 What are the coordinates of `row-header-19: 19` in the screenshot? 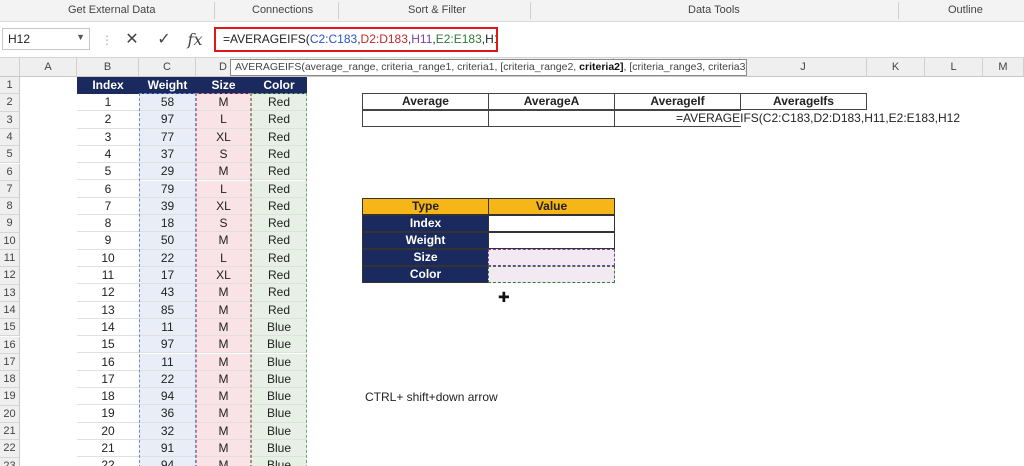 It's located at (10, 397).